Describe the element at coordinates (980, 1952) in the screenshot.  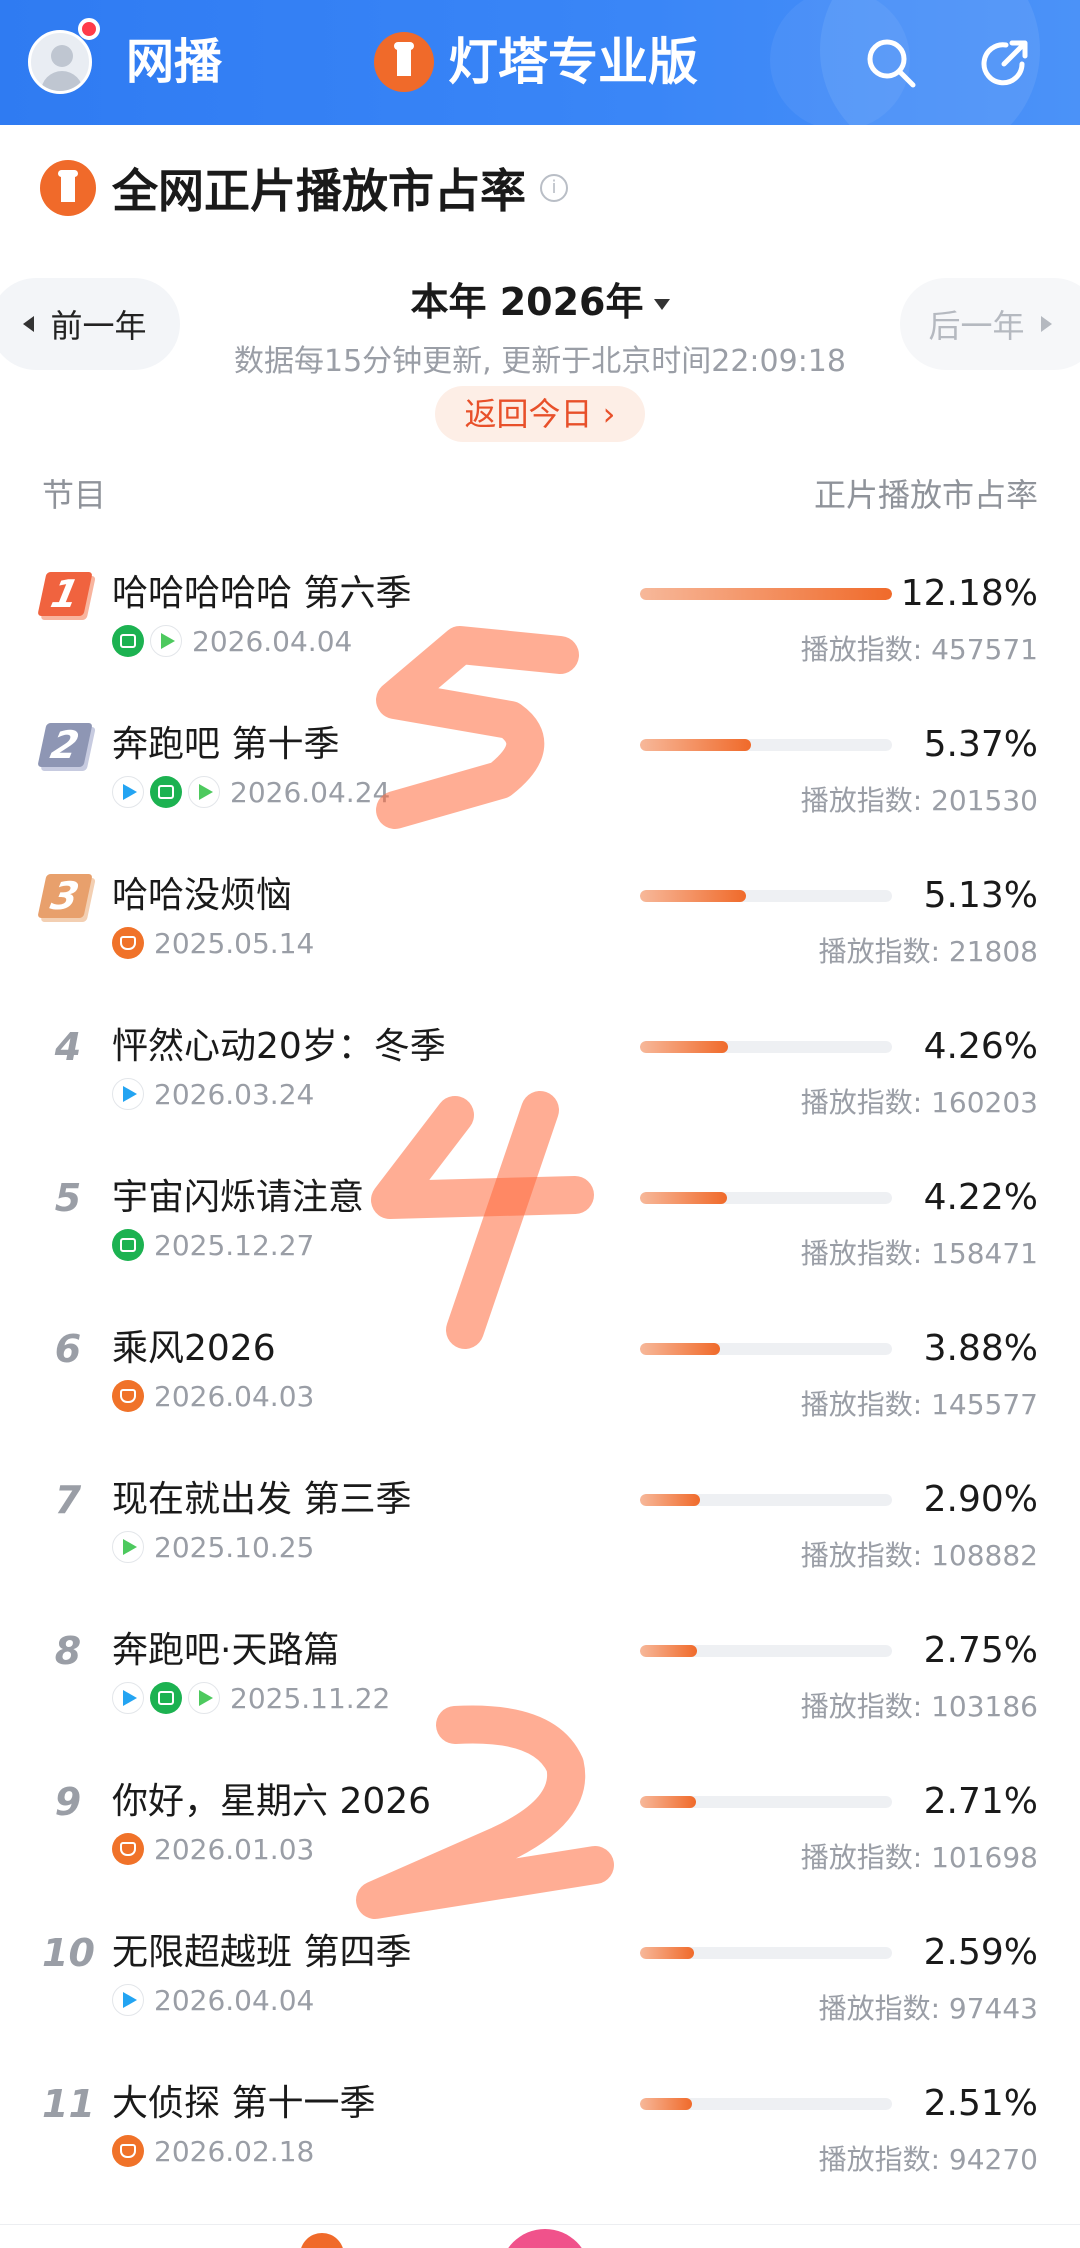
I see `share-percent: 2.59%` at that location.